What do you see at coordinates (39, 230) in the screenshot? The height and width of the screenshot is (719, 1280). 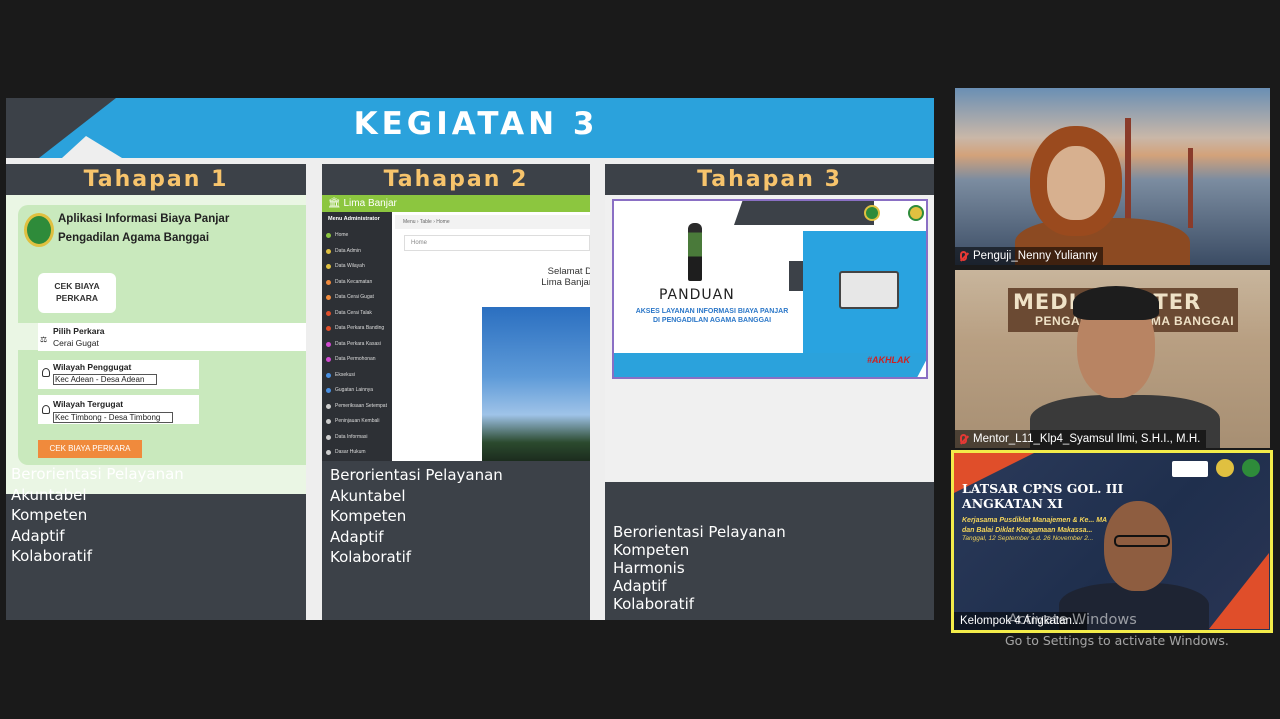 I see `court-logo-icon` at bounding box center [39, 230].